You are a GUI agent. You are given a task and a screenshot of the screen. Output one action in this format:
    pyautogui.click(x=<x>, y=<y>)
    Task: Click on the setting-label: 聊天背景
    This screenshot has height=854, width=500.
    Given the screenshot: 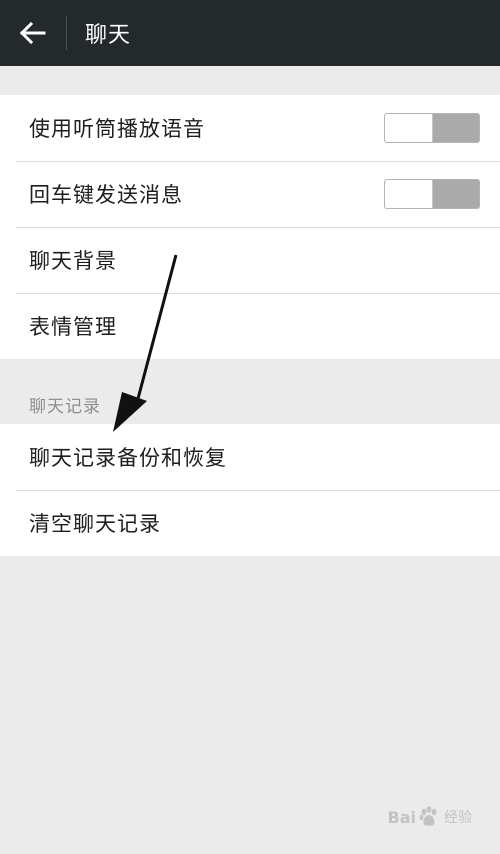 What is the action you would take?
    pyautogui.click(x=73, y=261)
    